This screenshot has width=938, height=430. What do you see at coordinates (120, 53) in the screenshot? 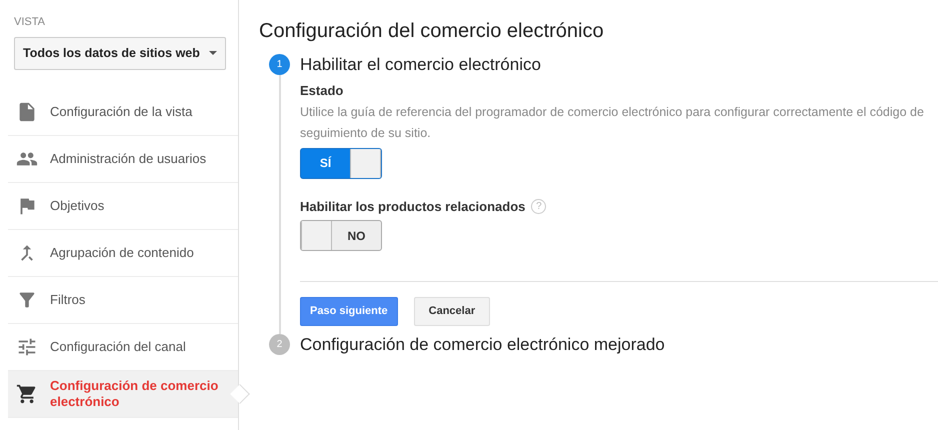
I see `view-dropdown: Todos los datos de sitios web` at bounding box center [120, 53].